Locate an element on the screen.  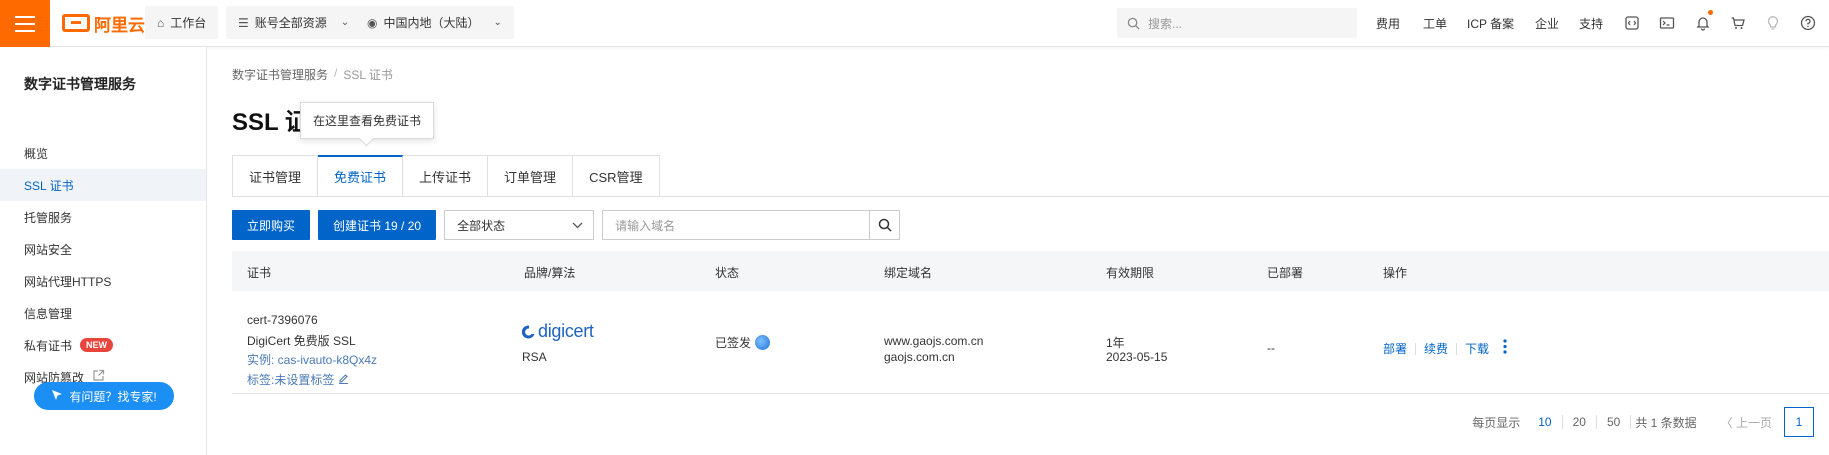
workbench-label: 工作台 is located at coordinates (188, 23).